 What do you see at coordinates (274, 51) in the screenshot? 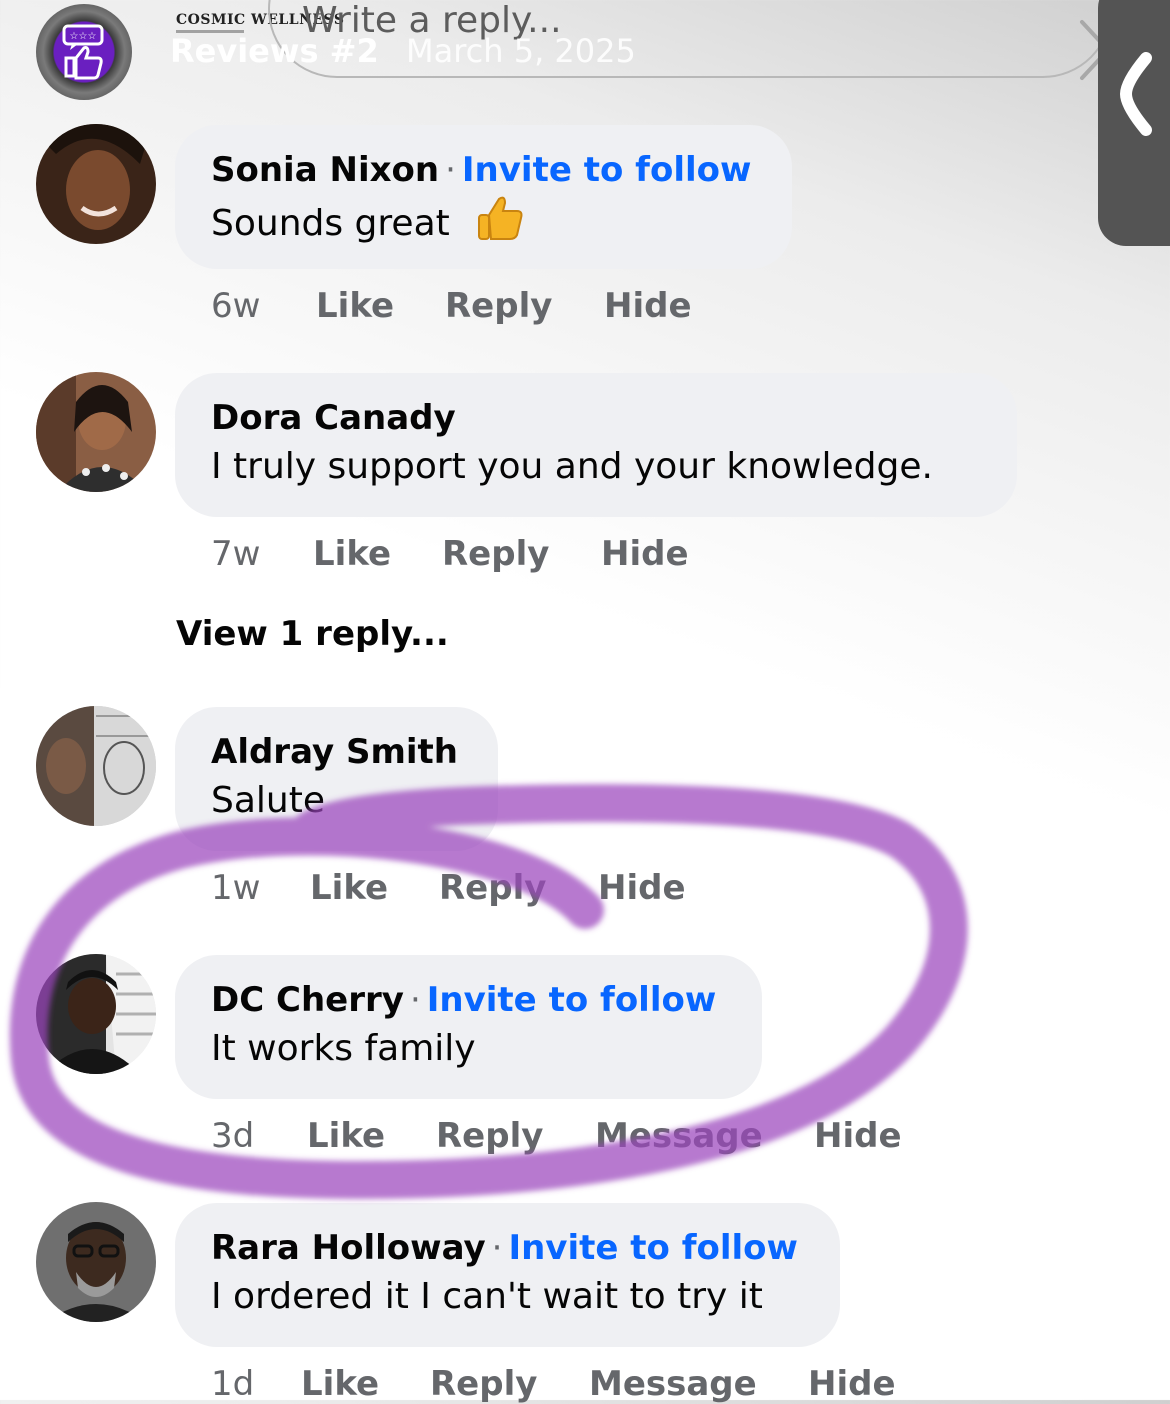
I see `story-title: Reviews #2` at bounding box center [274, 51].